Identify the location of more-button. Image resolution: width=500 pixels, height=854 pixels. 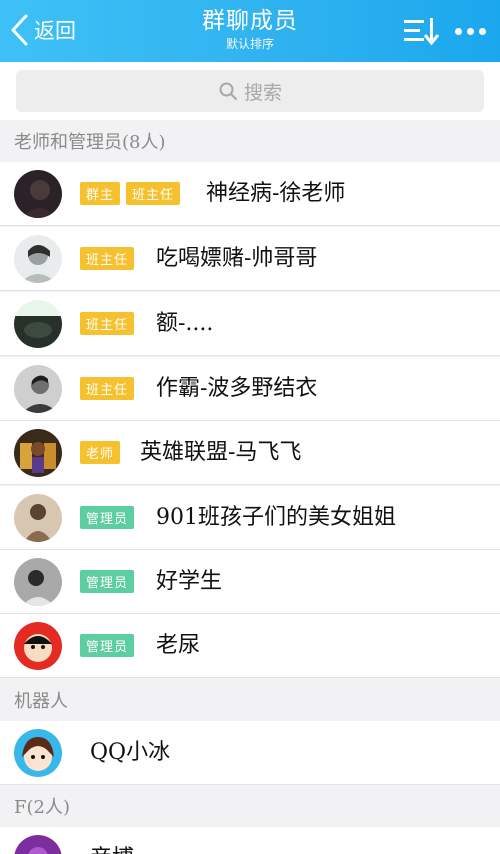
(470, 31).